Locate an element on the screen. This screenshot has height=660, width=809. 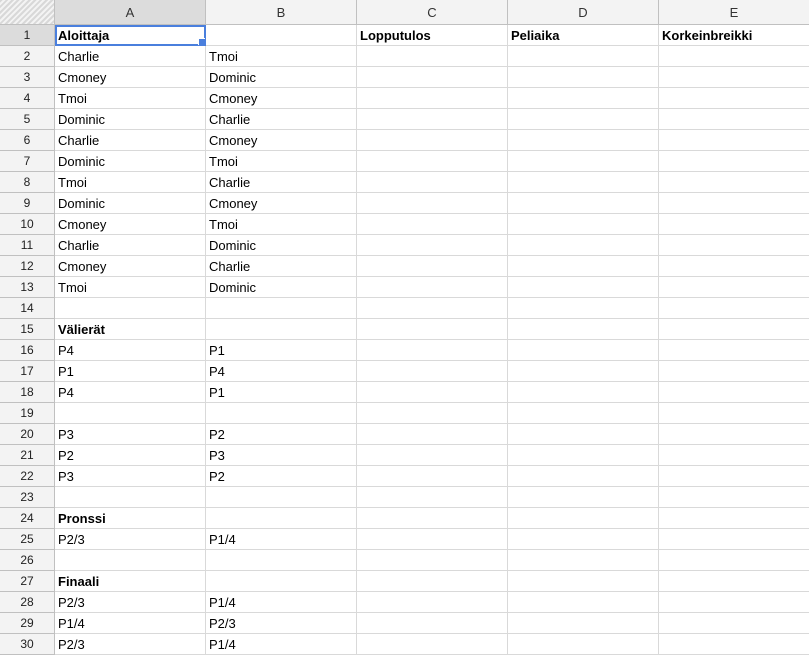
cell-c1: Lopputulos is located at coordinates (432, 35).